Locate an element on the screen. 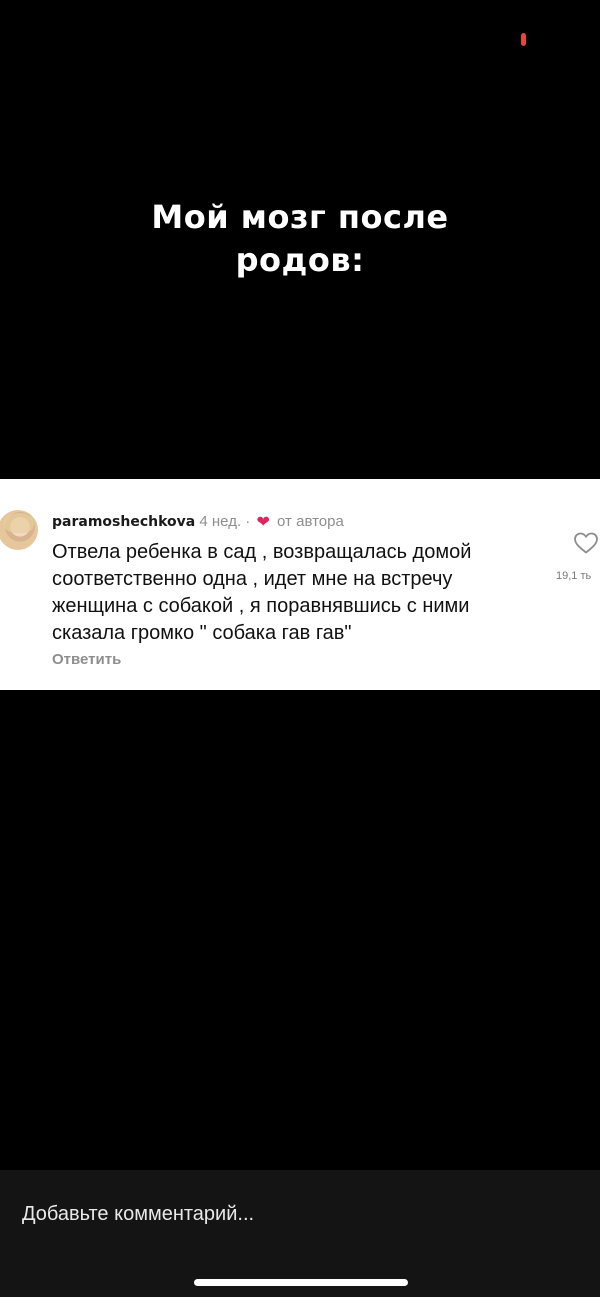  user-avatar is located at coordinates (19, 530).